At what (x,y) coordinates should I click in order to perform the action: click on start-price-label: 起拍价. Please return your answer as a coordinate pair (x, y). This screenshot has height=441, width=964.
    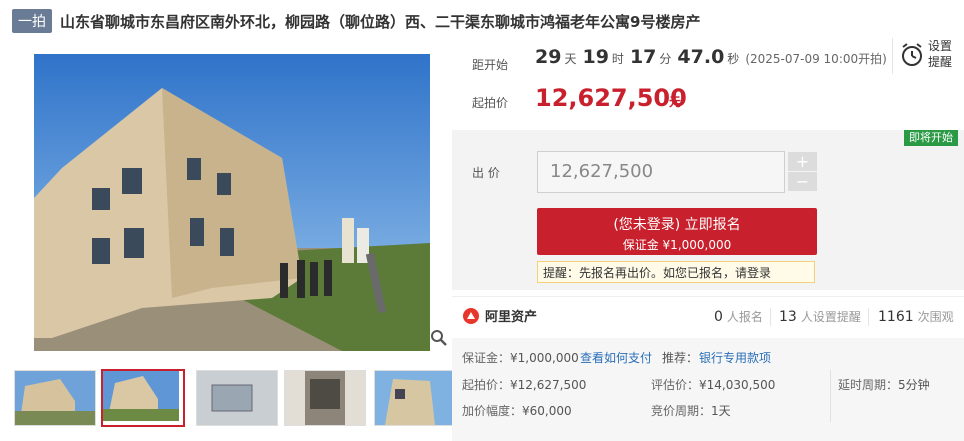
    Looking at the image, I should click on (490, 103).